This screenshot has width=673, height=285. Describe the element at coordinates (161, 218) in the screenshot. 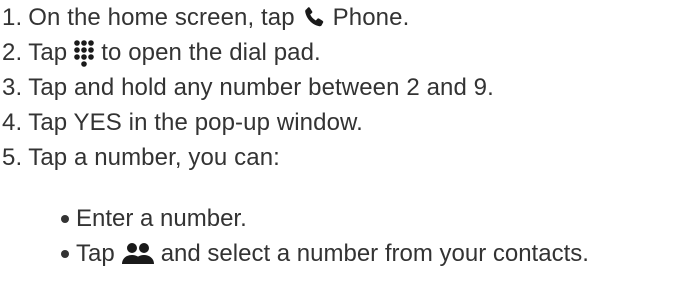

I see `option-text: Enter a number.` at that location.